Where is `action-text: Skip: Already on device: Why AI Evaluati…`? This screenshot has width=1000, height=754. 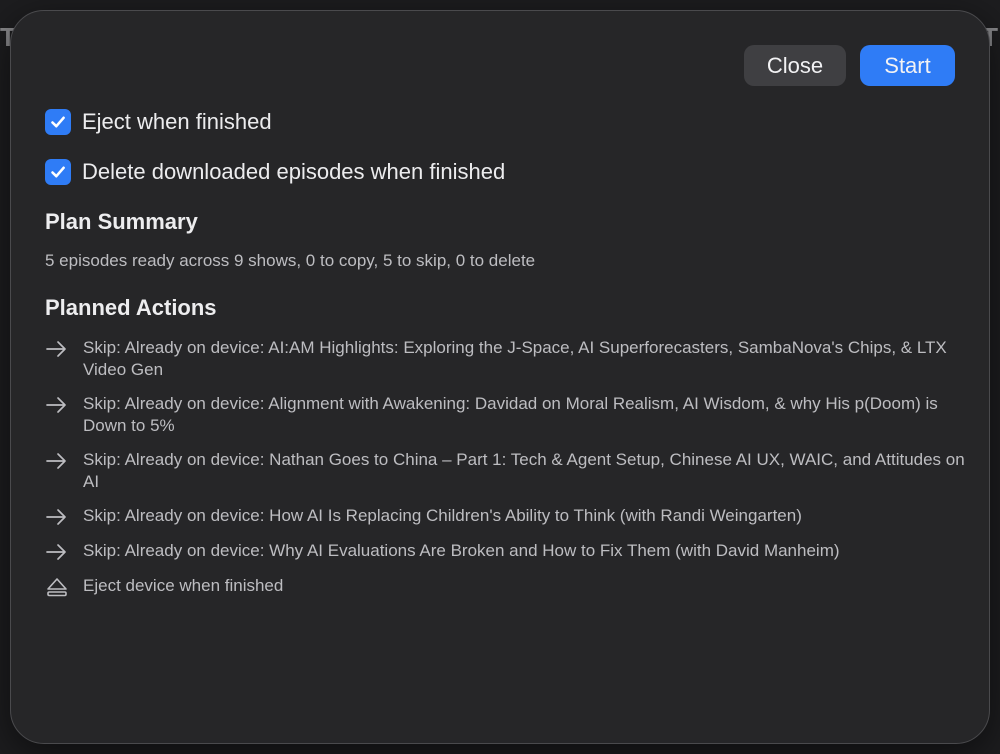 action-text: Skip: Already on device: Why AI Evaluati… is located at coordinates (461, 550).